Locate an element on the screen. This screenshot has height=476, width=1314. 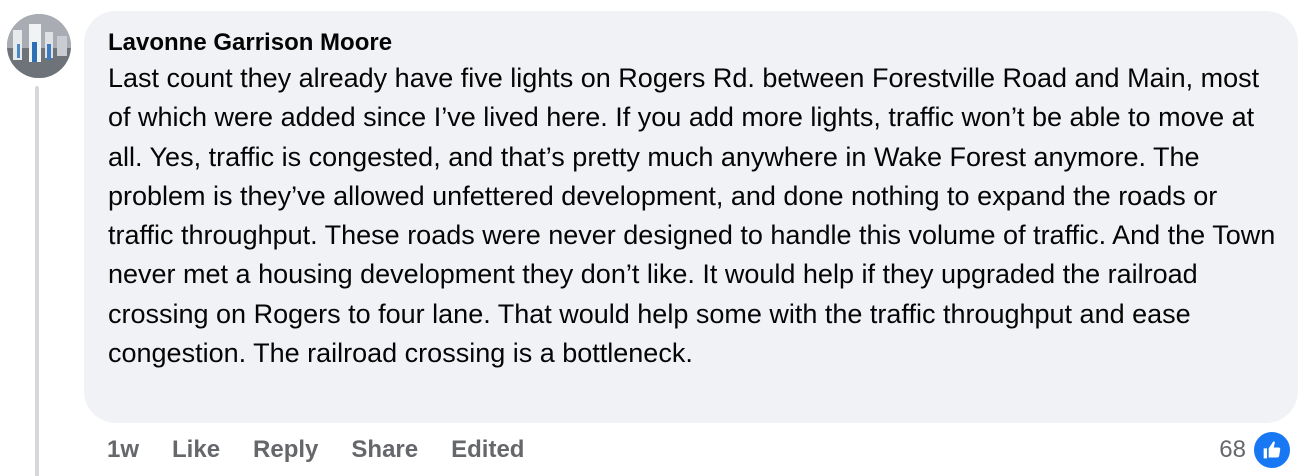
reactions-summary: 68 is located at coordinates (1255, 450).